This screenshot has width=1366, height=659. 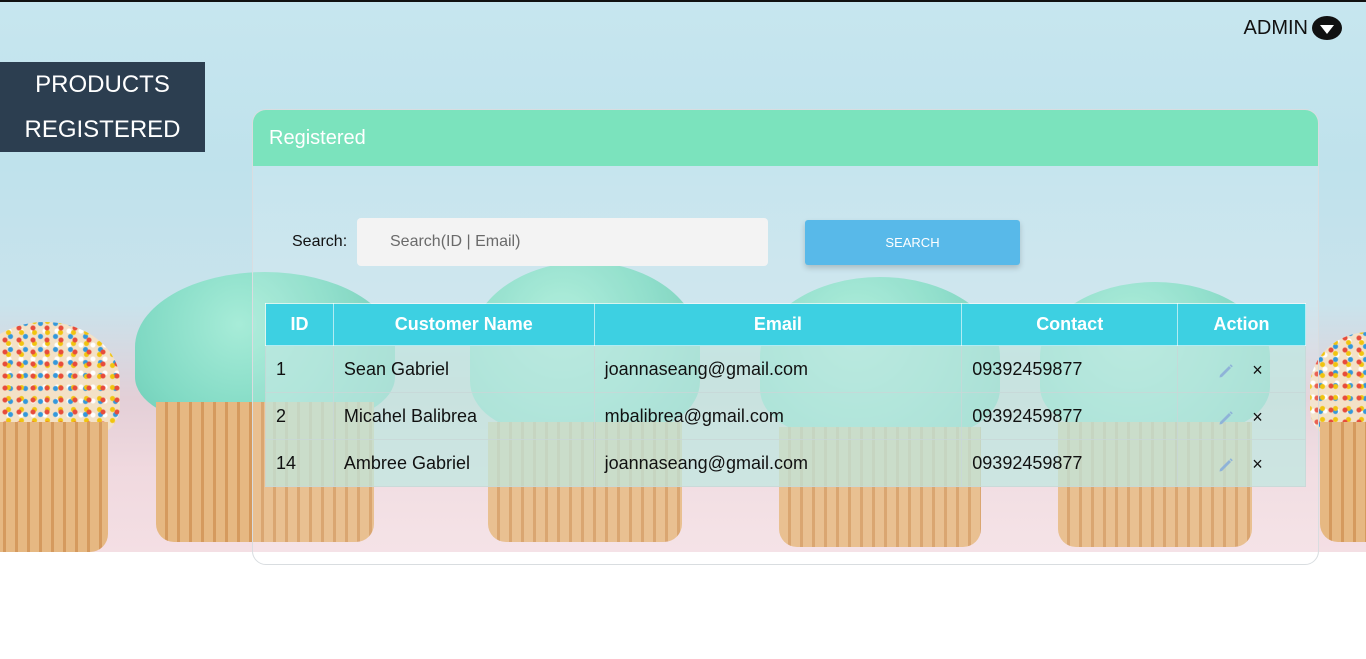 I want to click on cell-email: mbalibrea@gmail.com, so click(x=778, y=416).